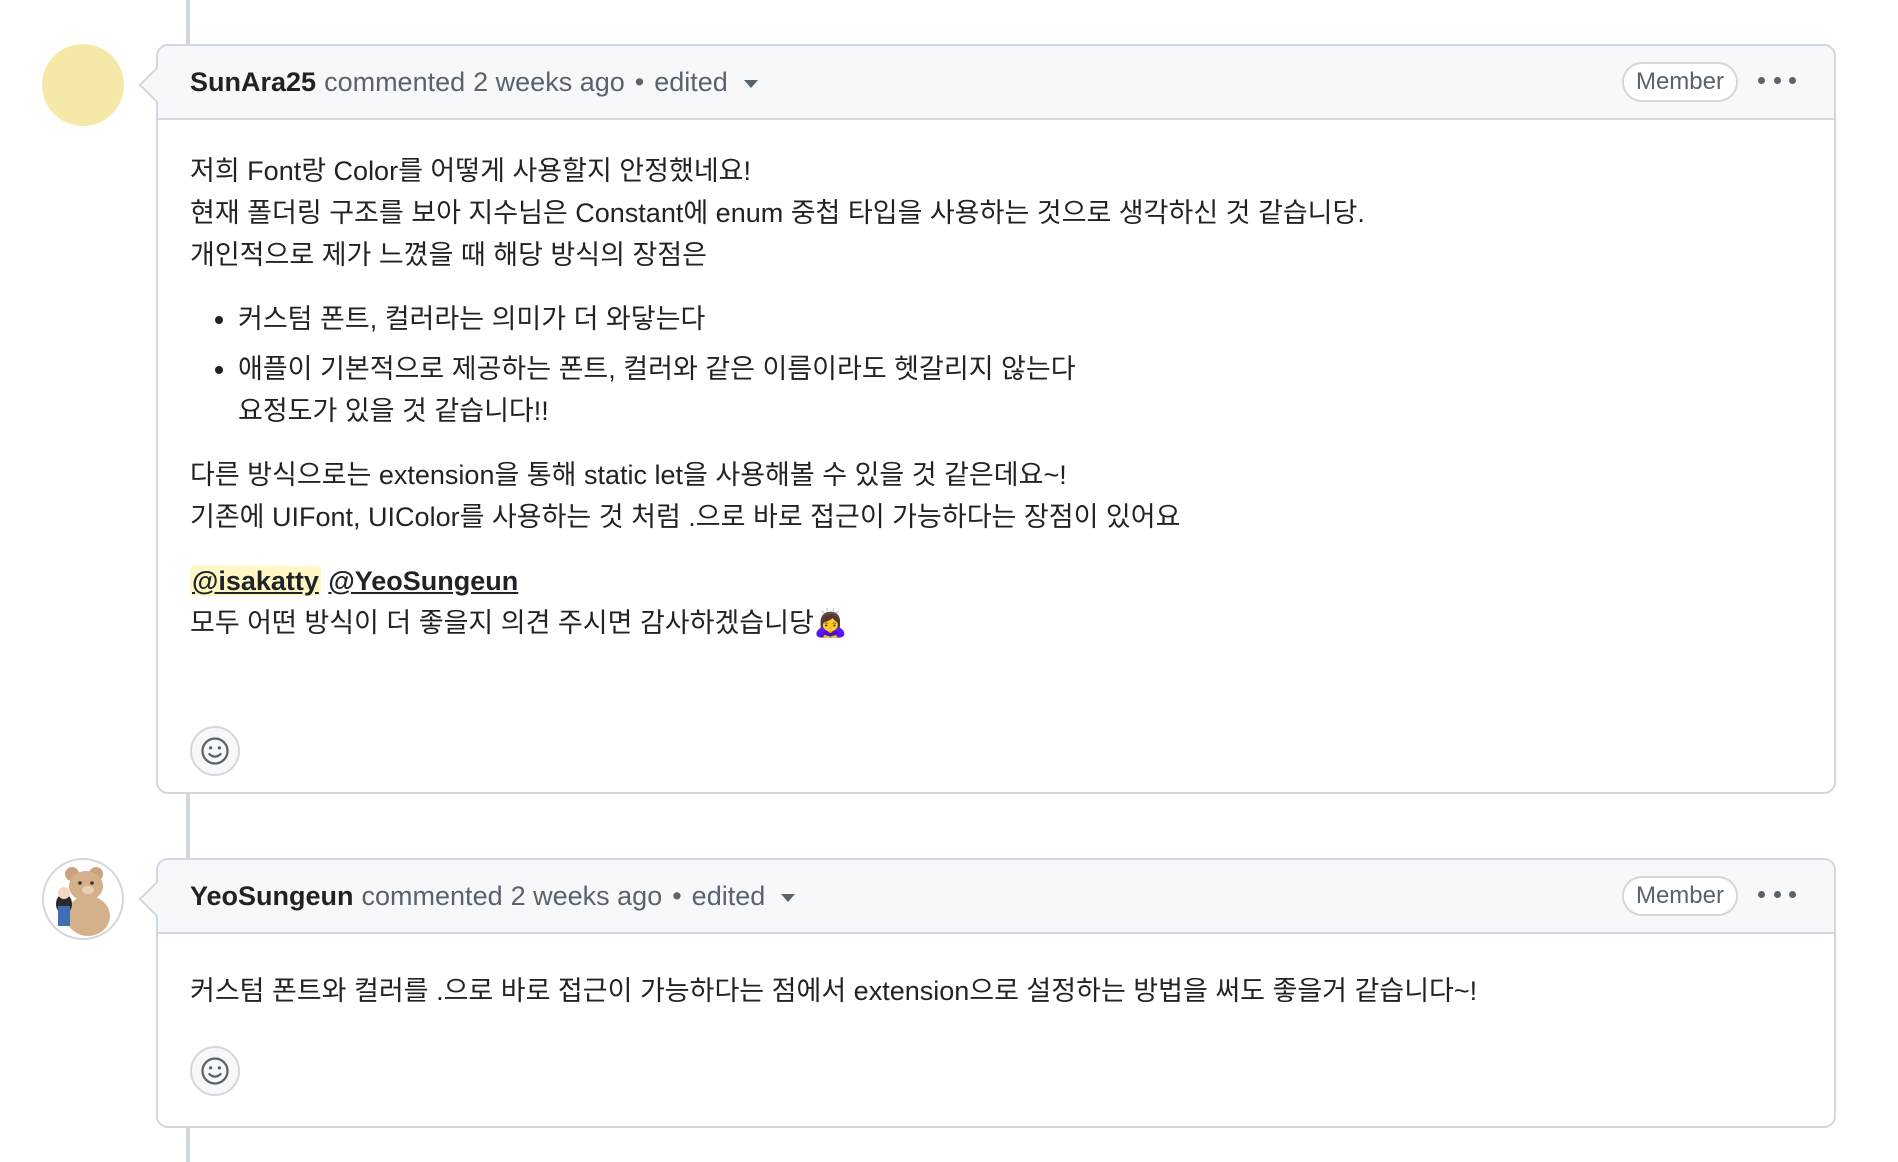 The image size is (1898, 1162). Describe the element at coordinates (470, 171) in the screenshot. I see `line: 저희 Font랑 Color를 어떻게 사용할지 안정했네요!` at that location.